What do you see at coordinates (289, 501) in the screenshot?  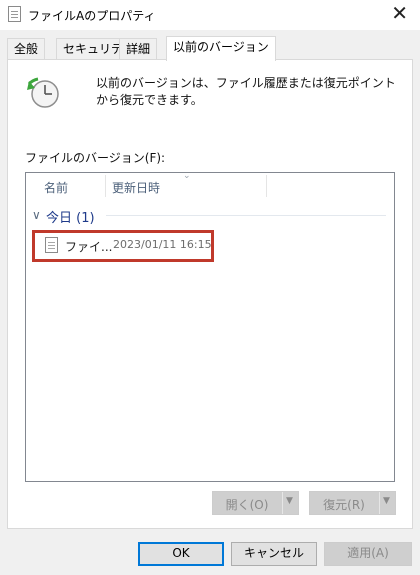 I see `open-dropdown-arrow-icon: ▼` at bounding box center [289, 501].